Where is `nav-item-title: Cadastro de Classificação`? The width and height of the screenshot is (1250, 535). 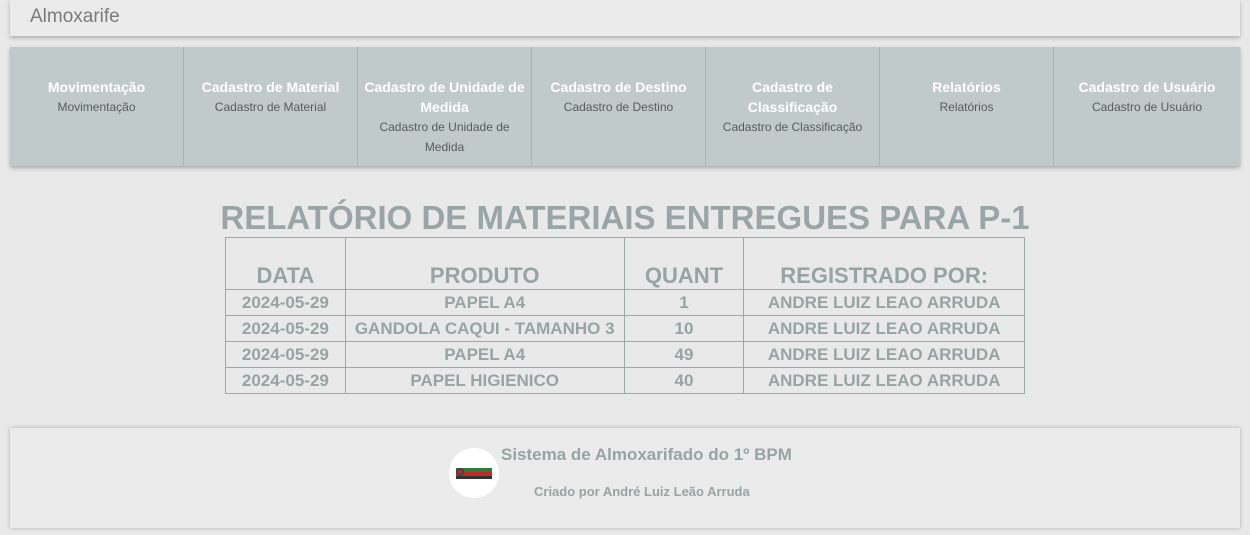 nav-item-title: Cadastro de Classificação is located at coordinates (792, 97).